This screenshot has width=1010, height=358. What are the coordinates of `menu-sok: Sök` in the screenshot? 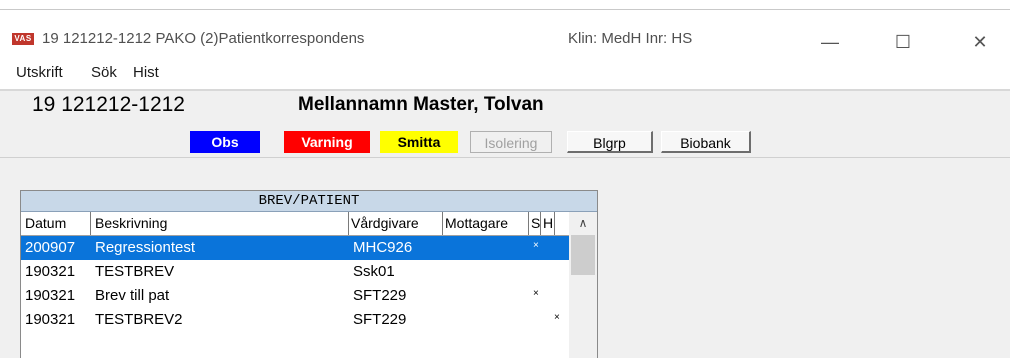 It's located at (104, 72).